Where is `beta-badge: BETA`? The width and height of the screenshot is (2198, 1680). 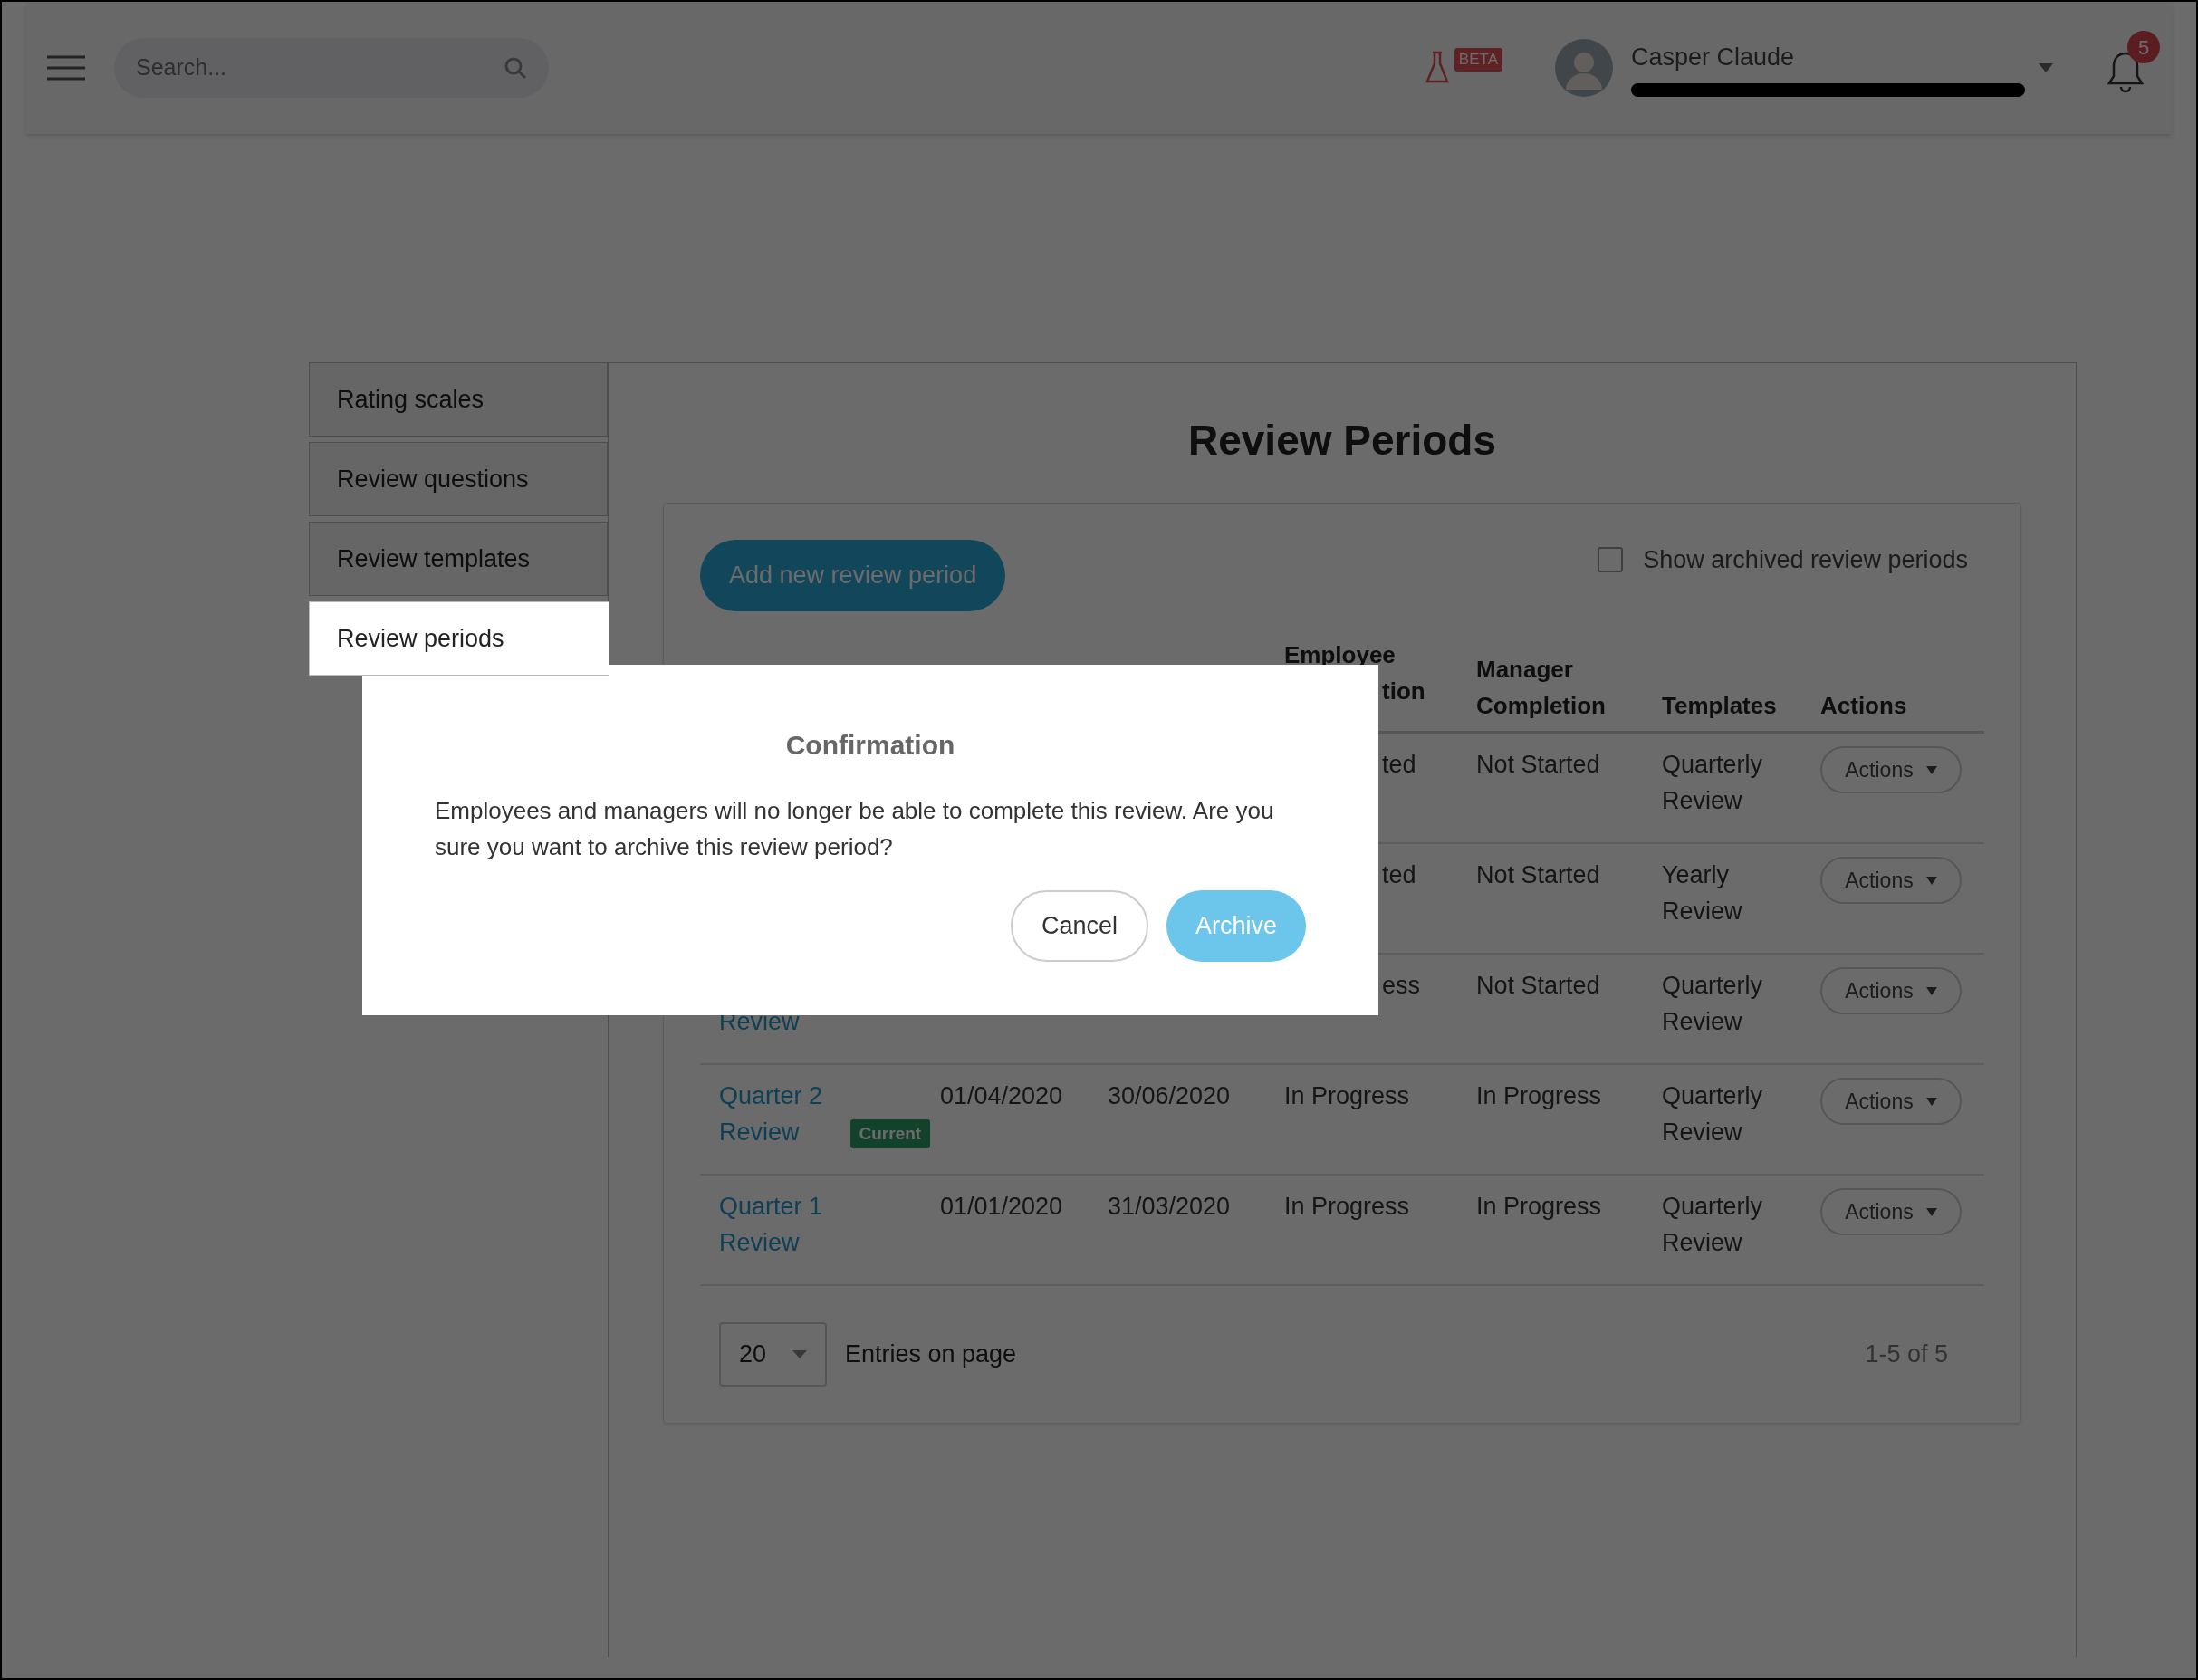
beta-badge: BETA is located at coordinates (1478, 60).